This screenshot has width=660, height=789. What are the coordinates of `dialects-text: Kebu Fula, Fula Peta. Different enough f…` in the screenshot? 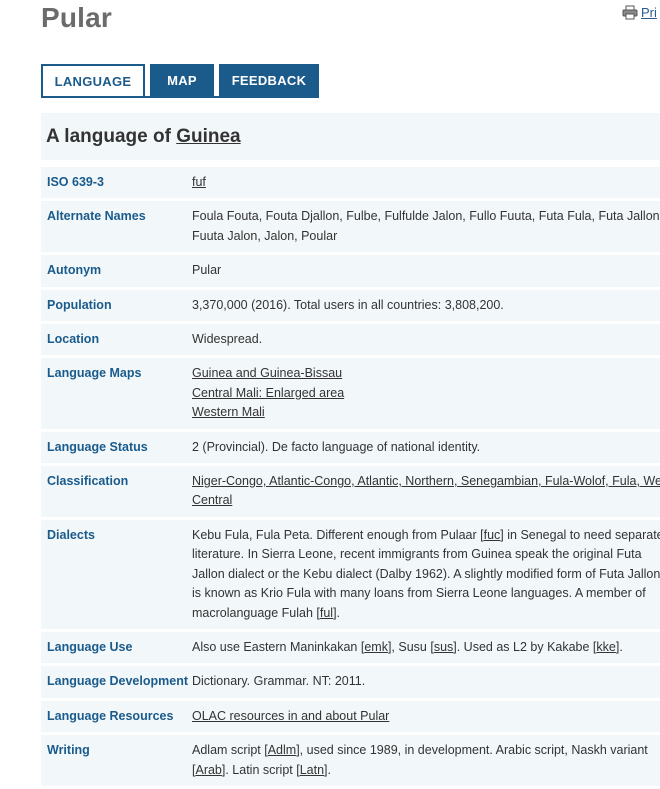 It's located at (338, 534).